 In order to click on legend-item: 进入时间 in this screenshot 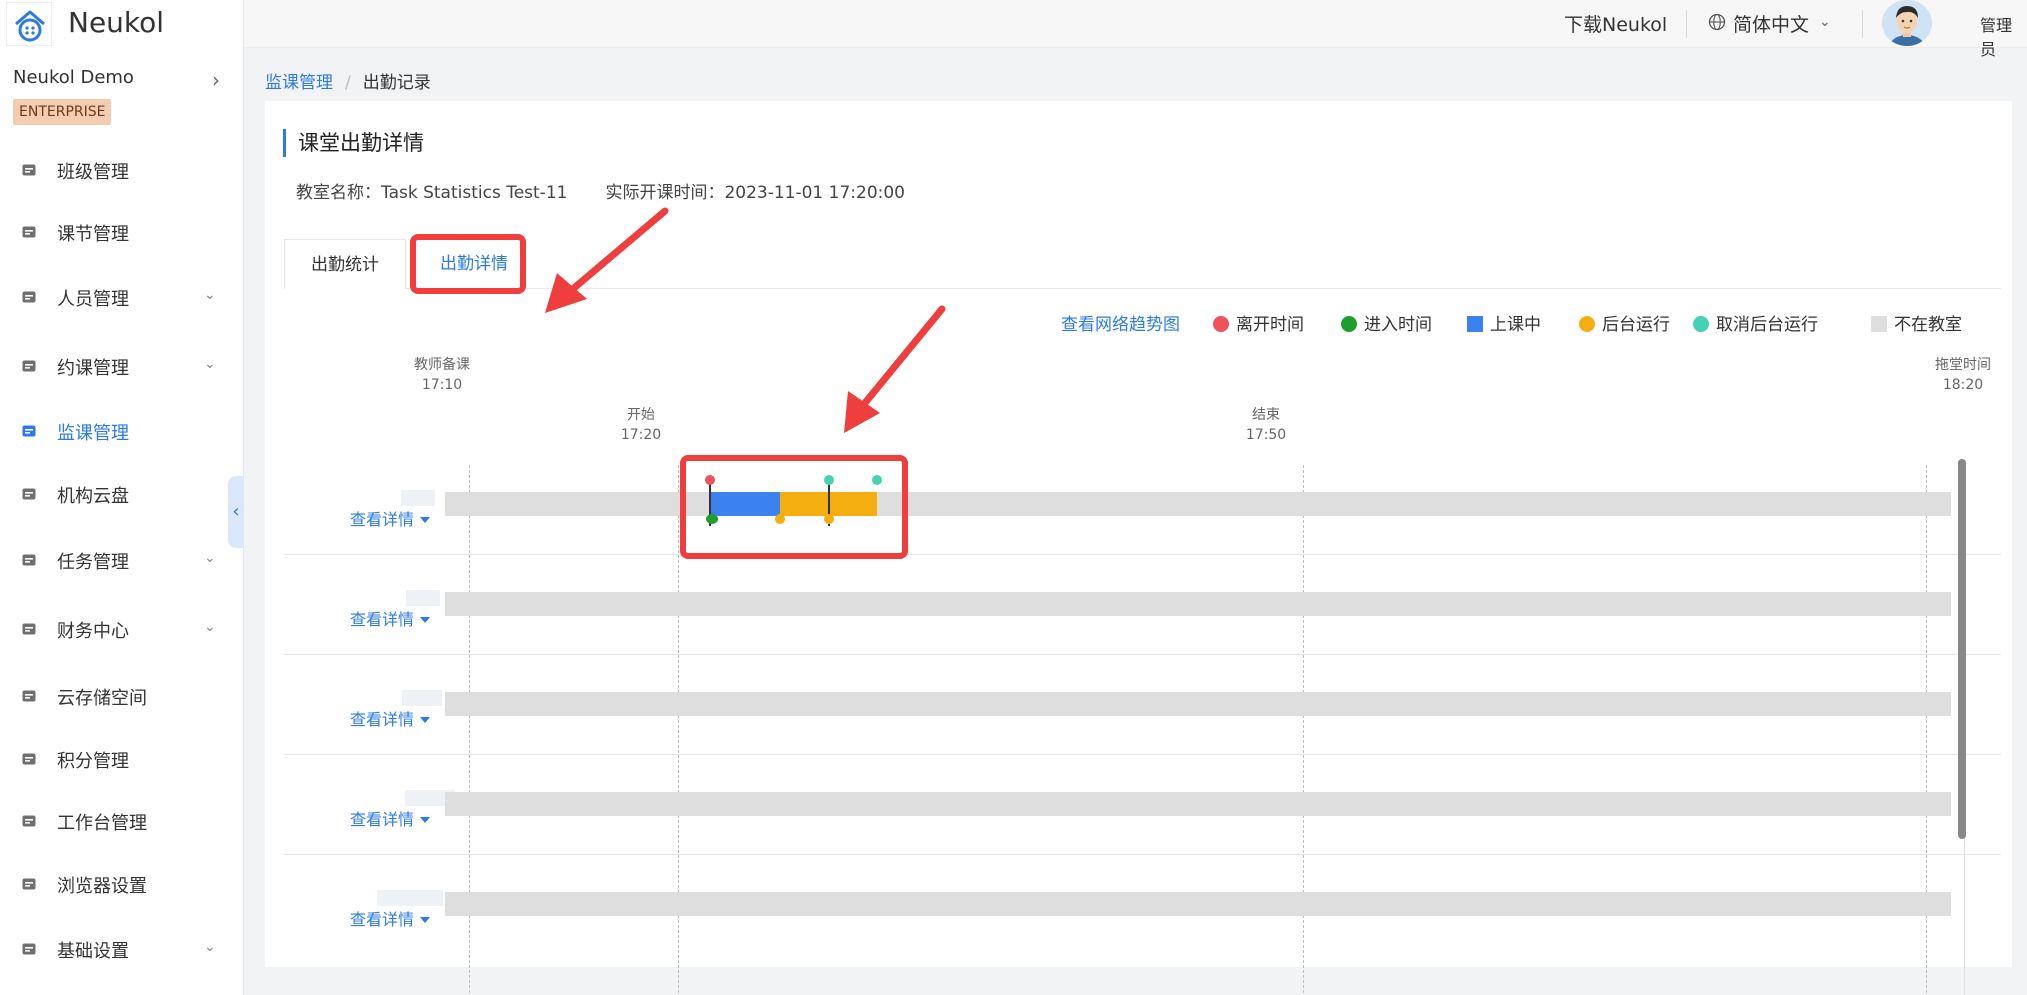, I will do `click(1386, 322)`.